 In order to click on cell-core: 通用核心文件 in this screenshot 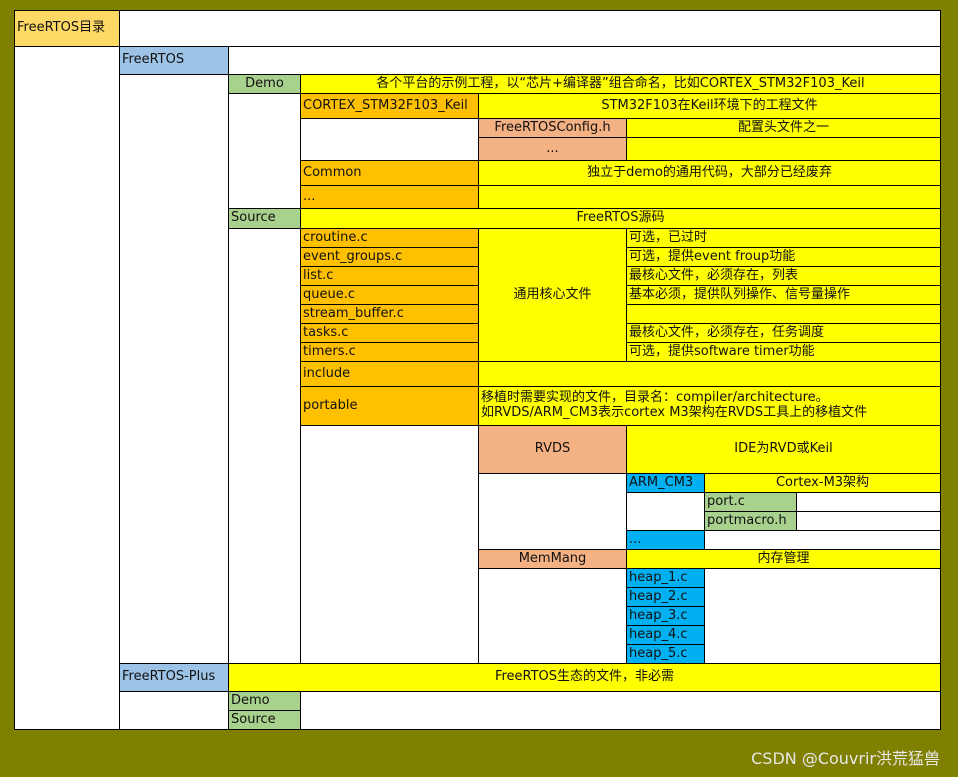, I will do `click(552, 295)`.